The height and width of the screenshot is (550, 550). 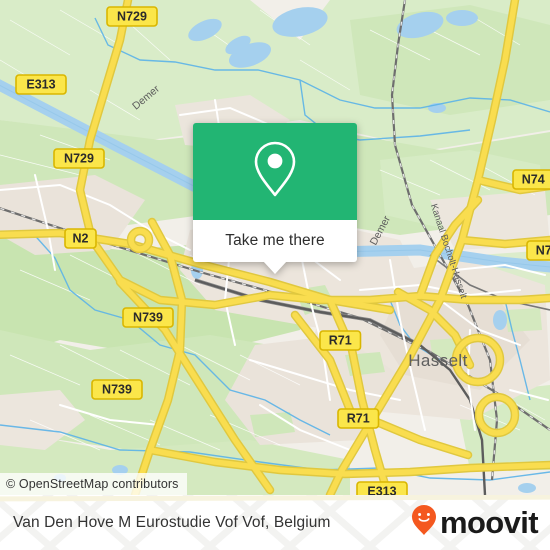 I want to click on moovit-logo: moovit, so click(x=475, y=522).